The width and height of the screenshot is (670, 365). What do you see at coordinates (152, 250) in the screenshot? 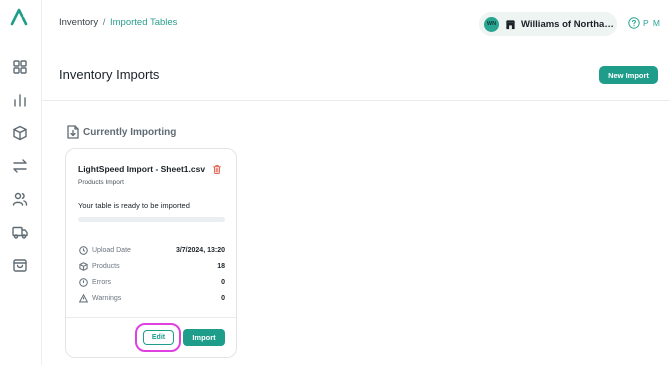
I see `stat-upload-date: Upload Date 3/7/2024, 13:20` at bounding box center [152, 250].